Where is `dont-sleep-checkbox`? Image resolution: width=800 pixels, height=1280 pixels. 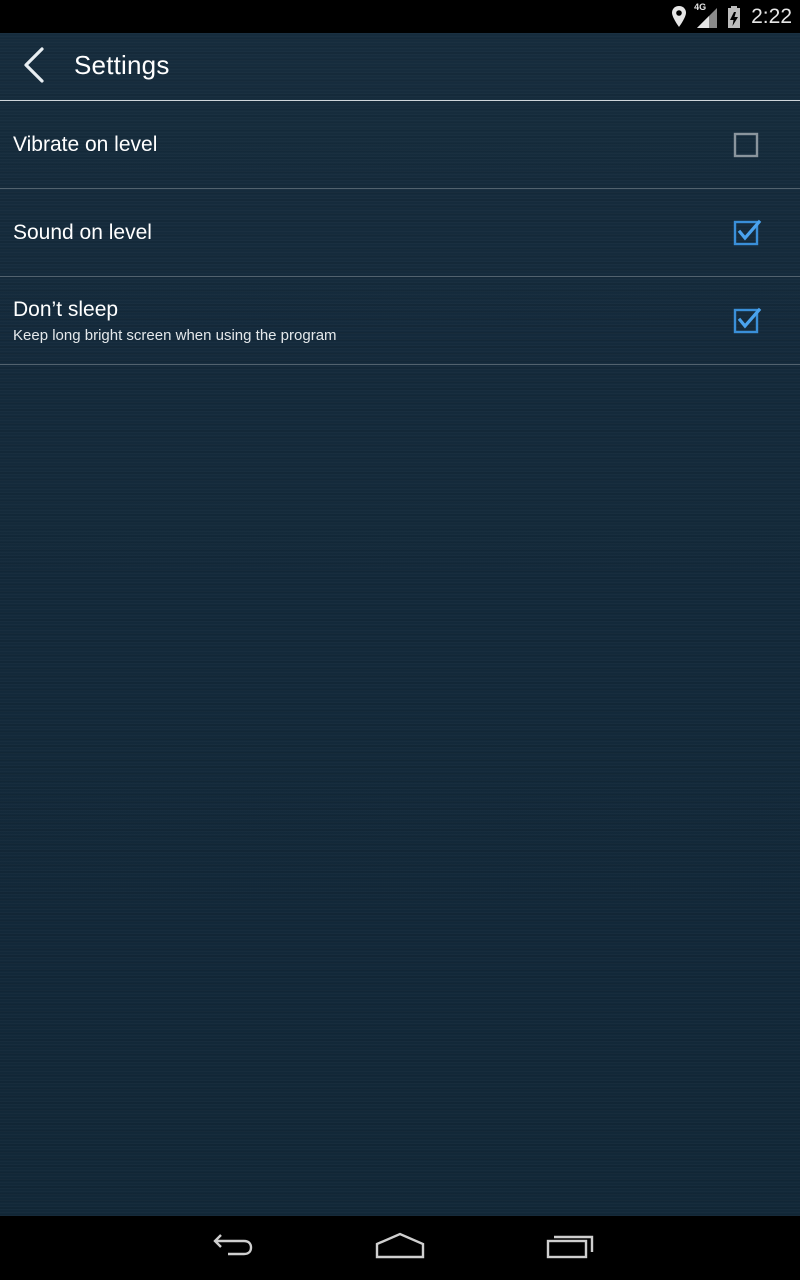
dont-sleep-checkbox is located at coordinates (747, 322).